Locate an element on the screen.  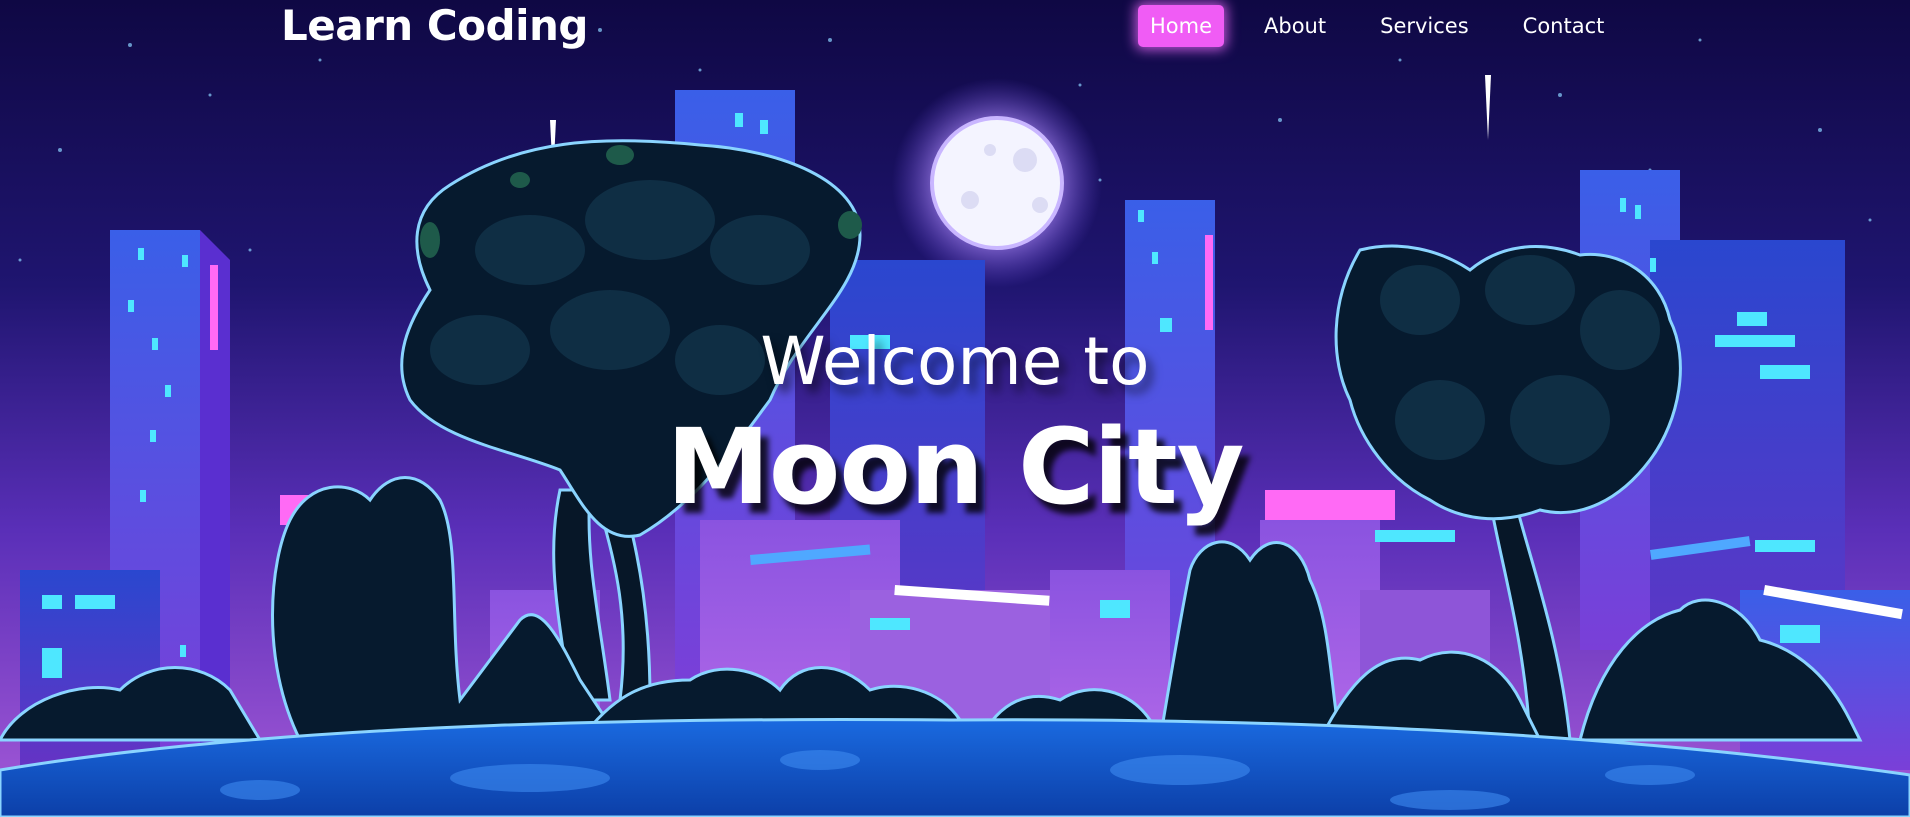
nav-link-home: Home is located at coordinates (1181, 26).